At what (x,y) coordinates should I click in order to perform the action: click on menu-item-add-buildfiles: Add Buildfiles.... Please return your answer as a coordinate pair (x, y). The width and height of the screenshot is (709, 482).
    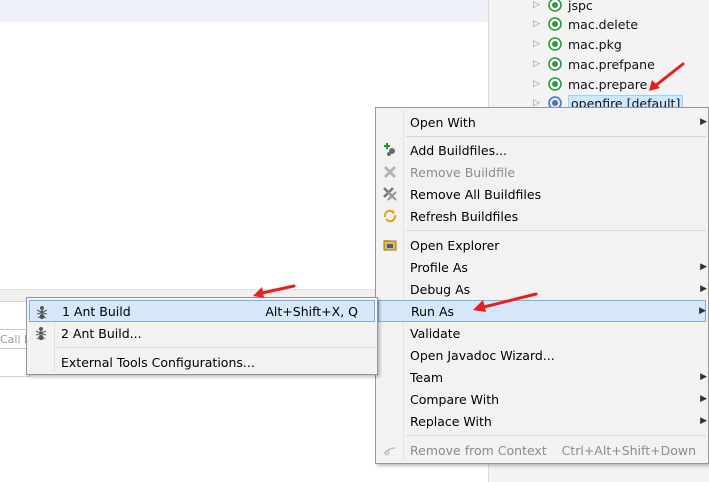
    Looking at the image, I should click on (542, 150).